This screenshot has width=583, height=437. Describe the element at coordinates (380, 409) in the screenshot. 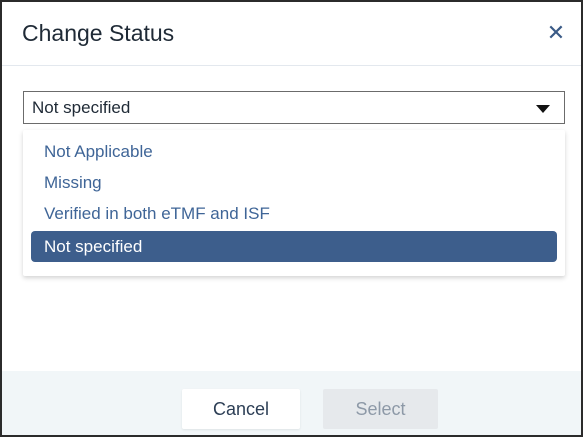

I see `select-button: Select` at that location.